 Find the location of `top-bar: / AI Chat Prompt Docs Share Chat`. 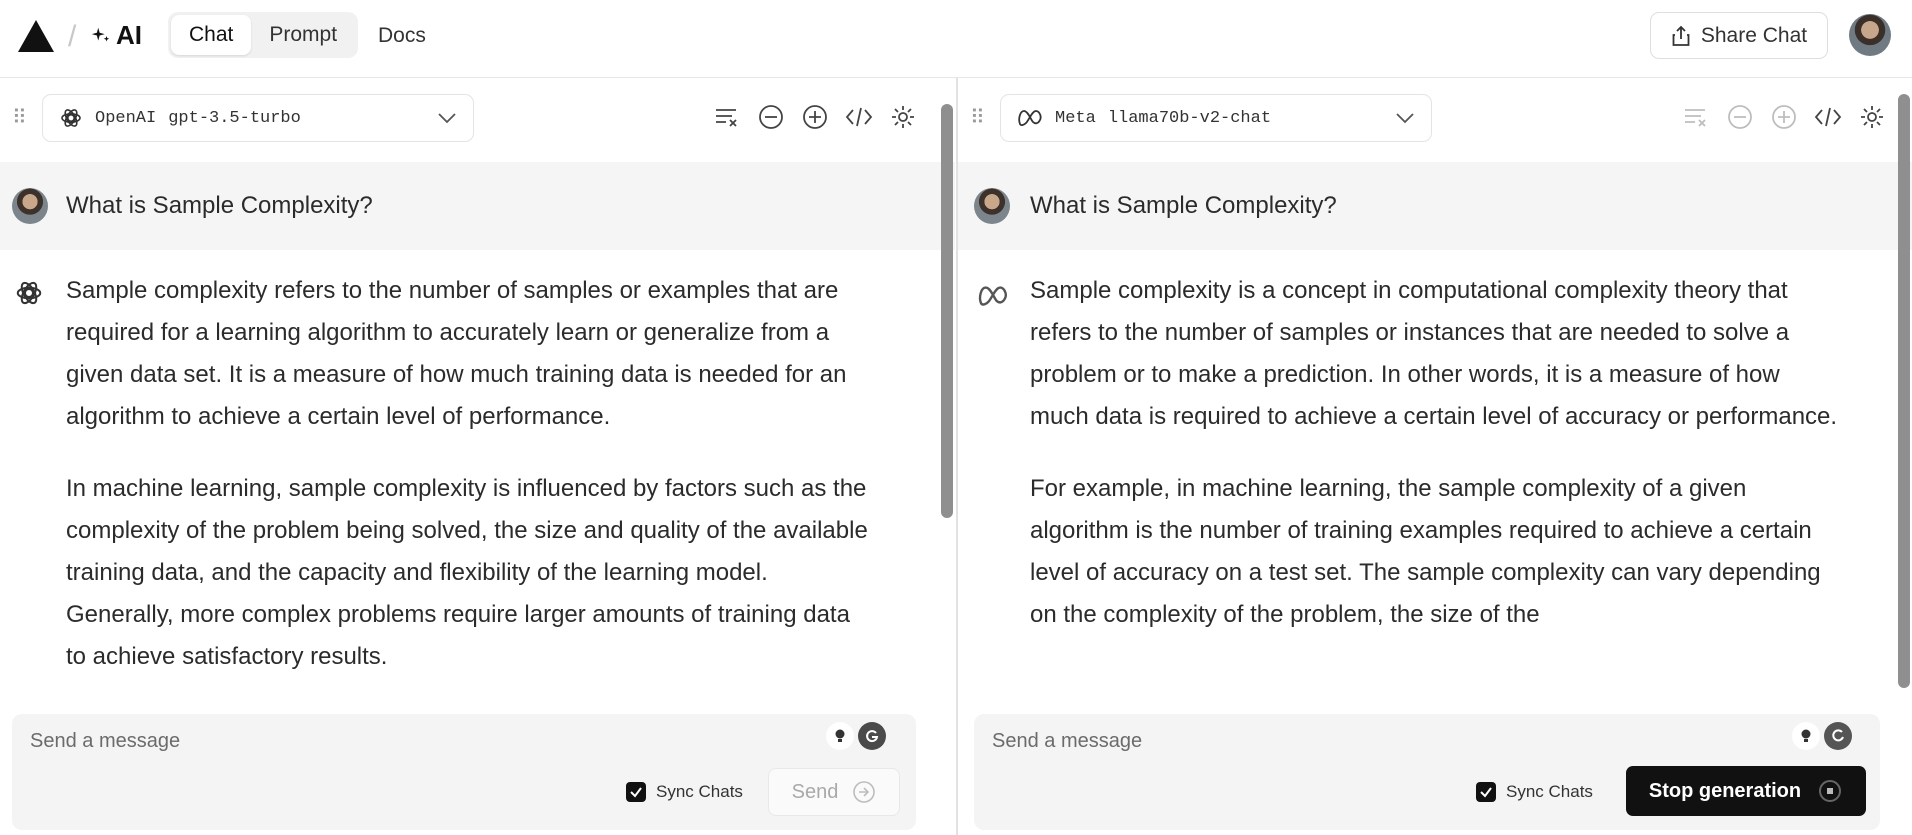

top-bar: / AI Chat Prompt Docs Share Chat is located at coordinates (956, 39).